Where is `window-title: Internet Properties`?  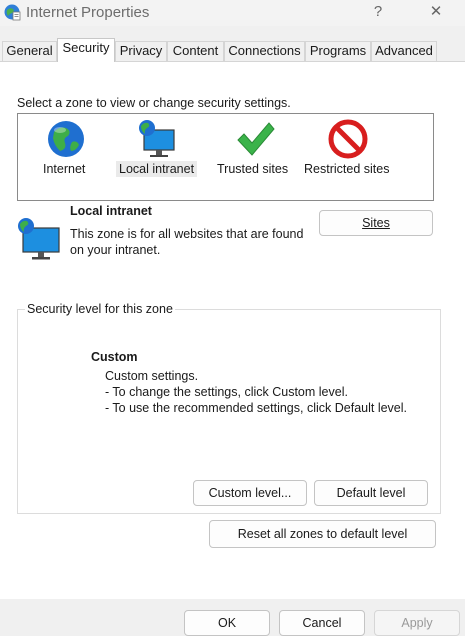
window-title: Internet Properties is located at coordinates (88, 12).